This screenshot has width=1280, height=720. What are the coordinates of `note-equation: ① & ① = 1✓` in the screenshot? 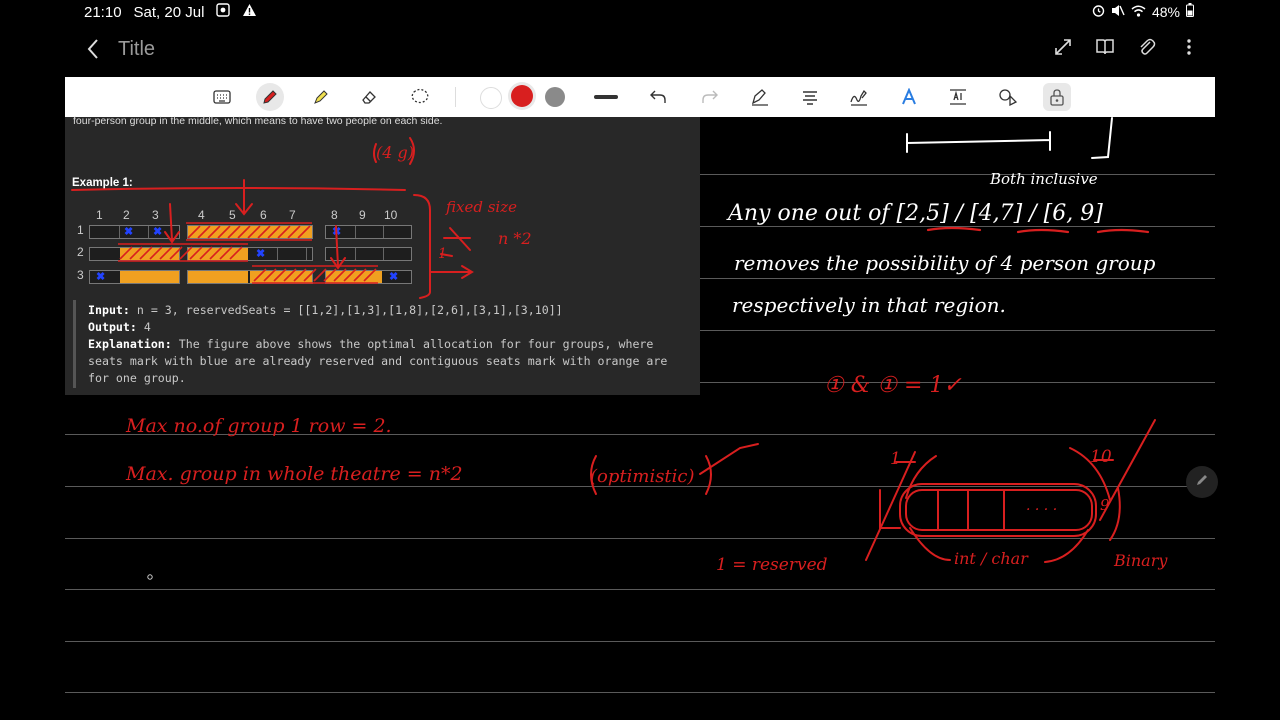 It's located at (893, 385).